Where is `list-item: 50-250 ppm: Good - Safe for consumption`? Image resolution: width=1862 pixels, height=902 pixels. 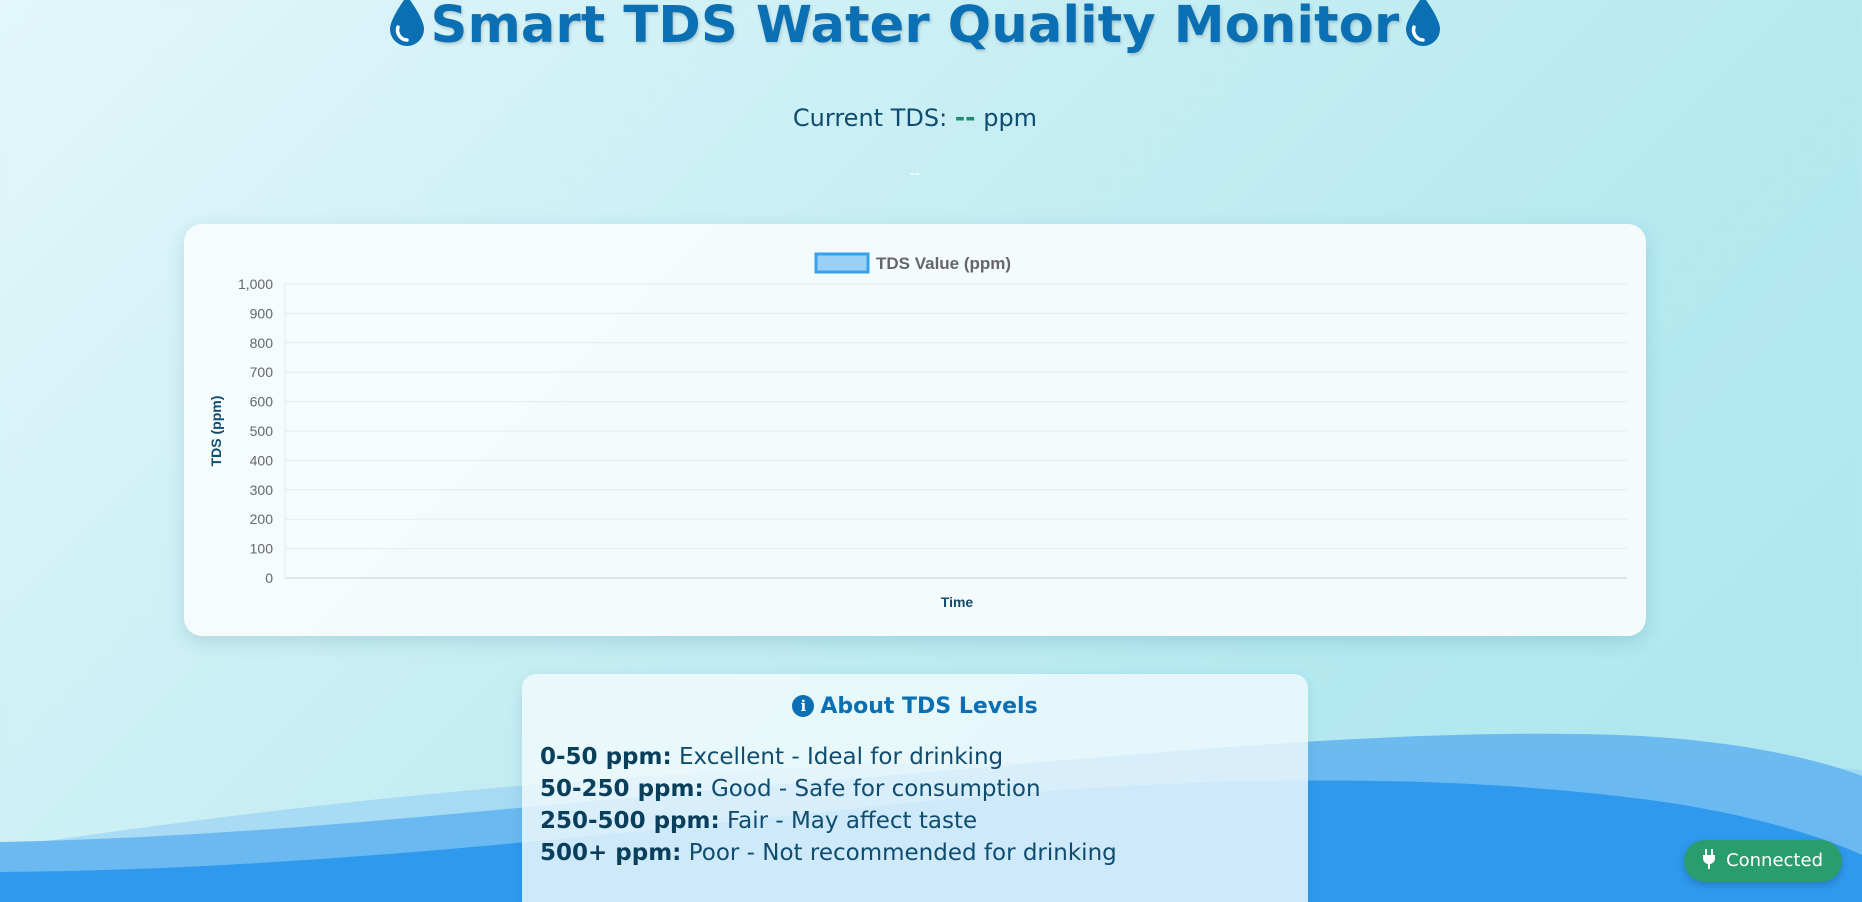 list-item: 50-250 ppm: Good - Safe for consumption is located at coordinates (924, 789).